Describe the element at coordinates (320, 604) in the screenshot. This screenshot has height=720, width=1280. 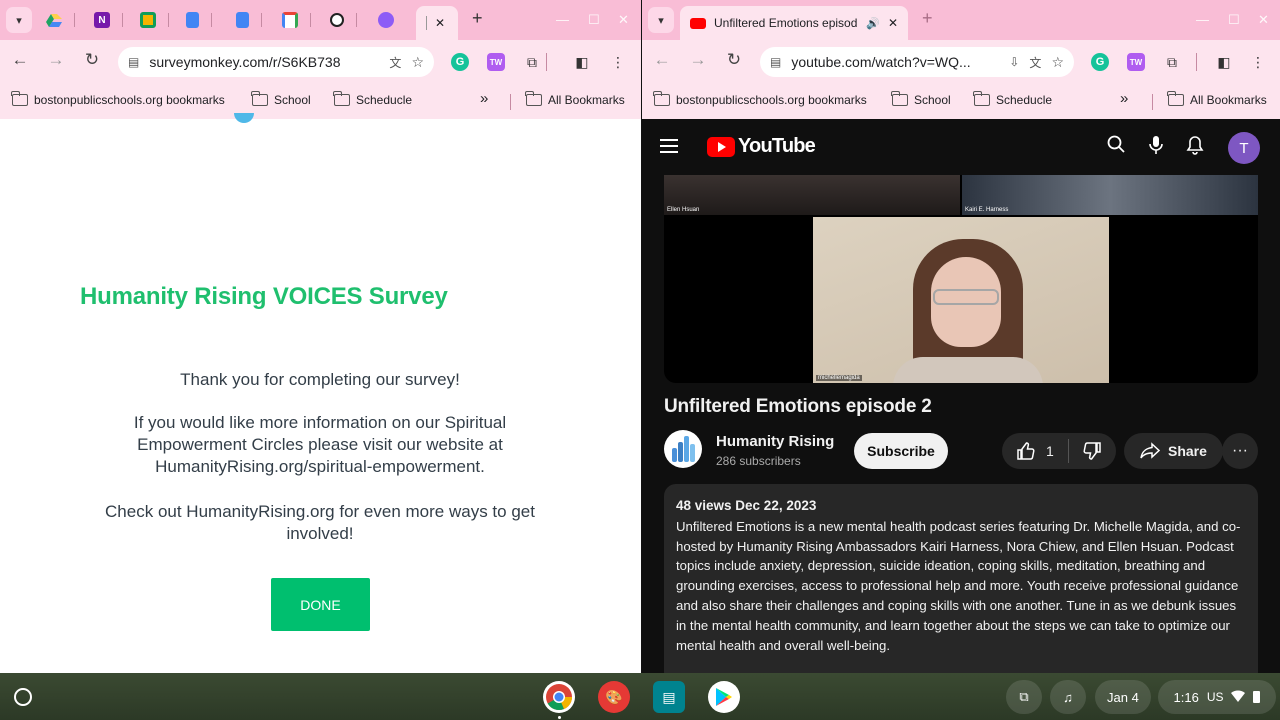
I see `done-button: DONE` at that location.